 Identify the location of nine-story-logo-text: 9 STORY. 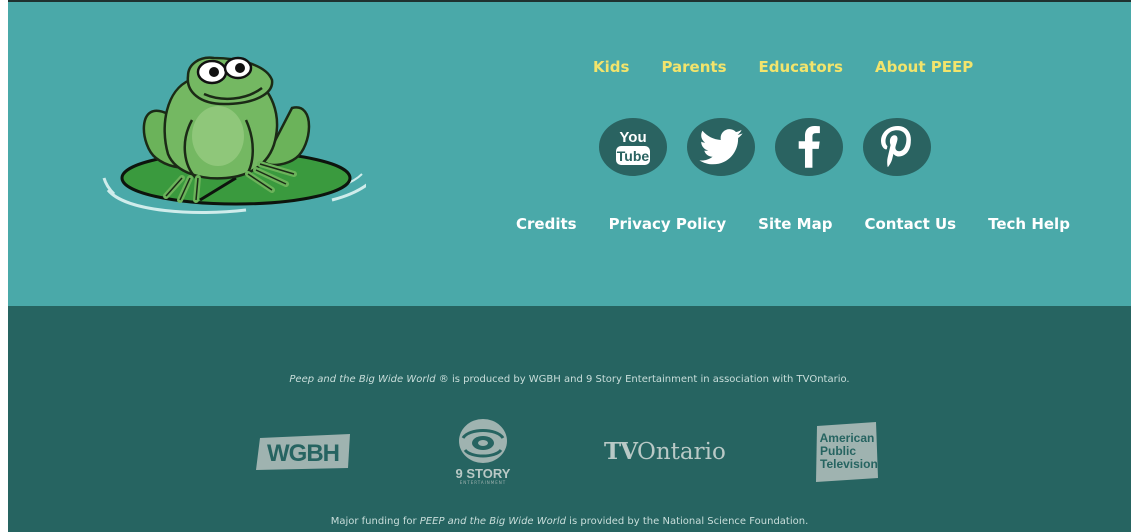
(483, 473).